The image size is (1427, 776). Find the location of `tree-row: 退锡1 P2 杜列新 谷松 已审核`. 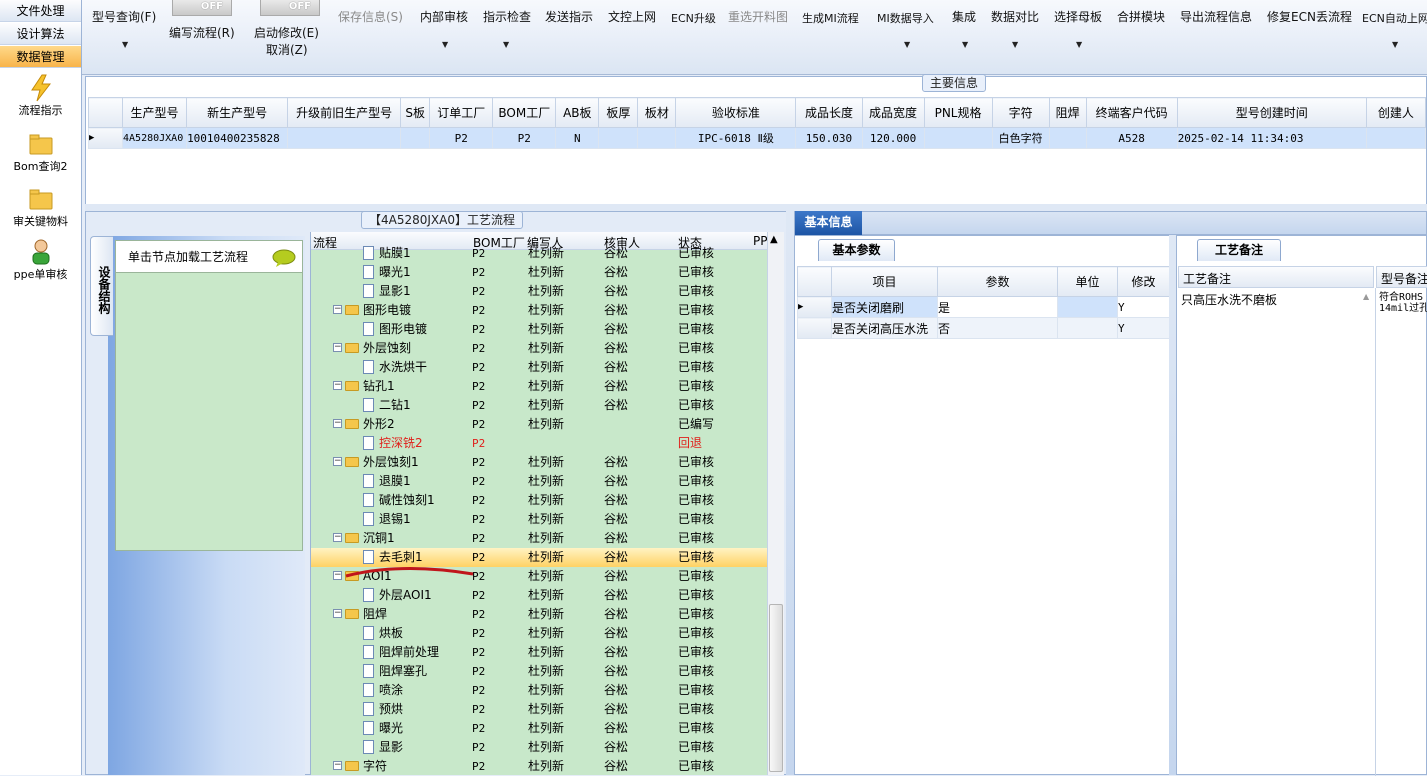

tree-row: 退锡1 P2 杜列新 谷松 已审核 is located at coordinates (539, 519).